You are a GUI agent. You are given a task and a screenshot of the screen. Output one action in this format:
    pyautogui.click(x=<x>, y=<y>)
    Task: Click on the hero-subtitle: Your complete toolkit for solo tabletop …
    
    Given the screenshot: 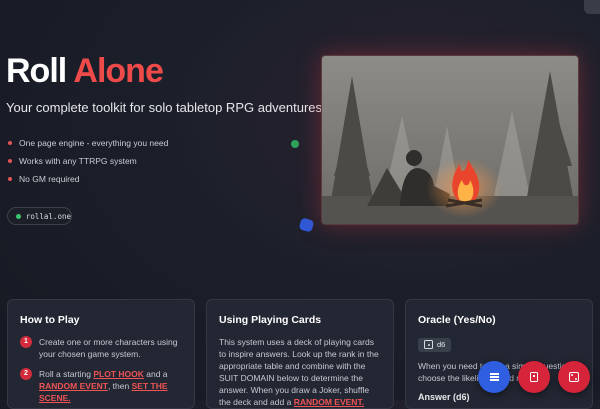 What is the action you would take?
    pyautogui.click(x=164, y=107)
    